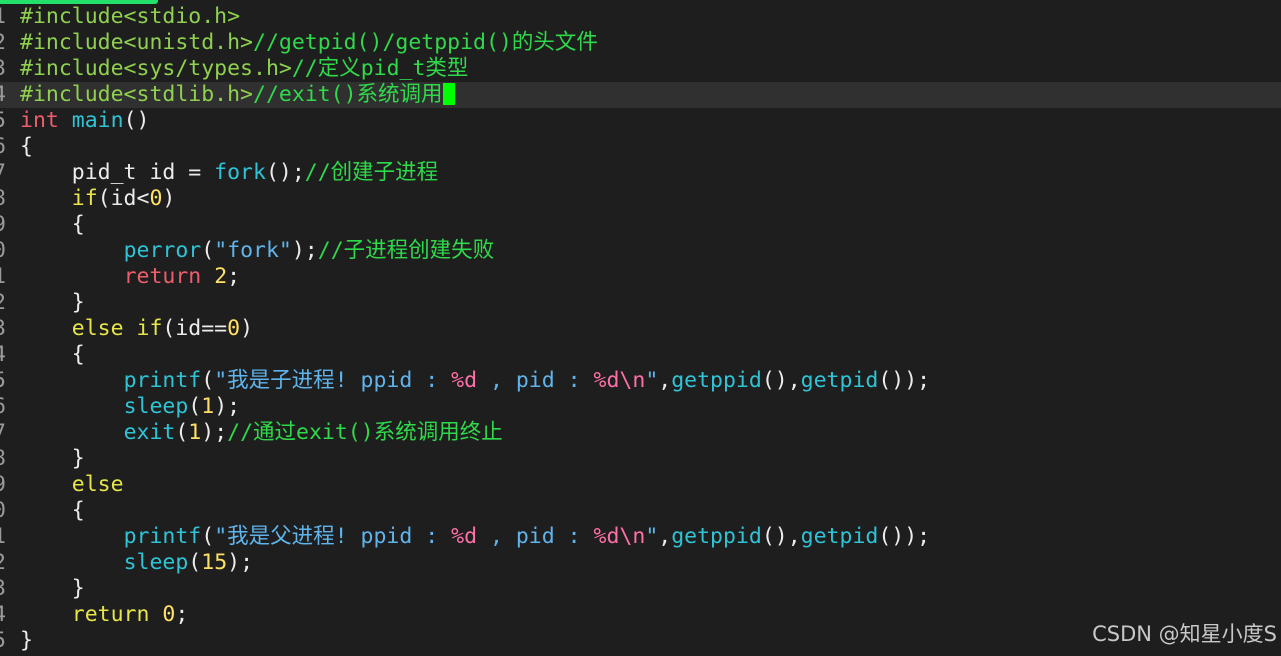 The image size is (1281, 656). I want to click on code-text: perror("fork");//子进程创建失败, so click(257, 251).